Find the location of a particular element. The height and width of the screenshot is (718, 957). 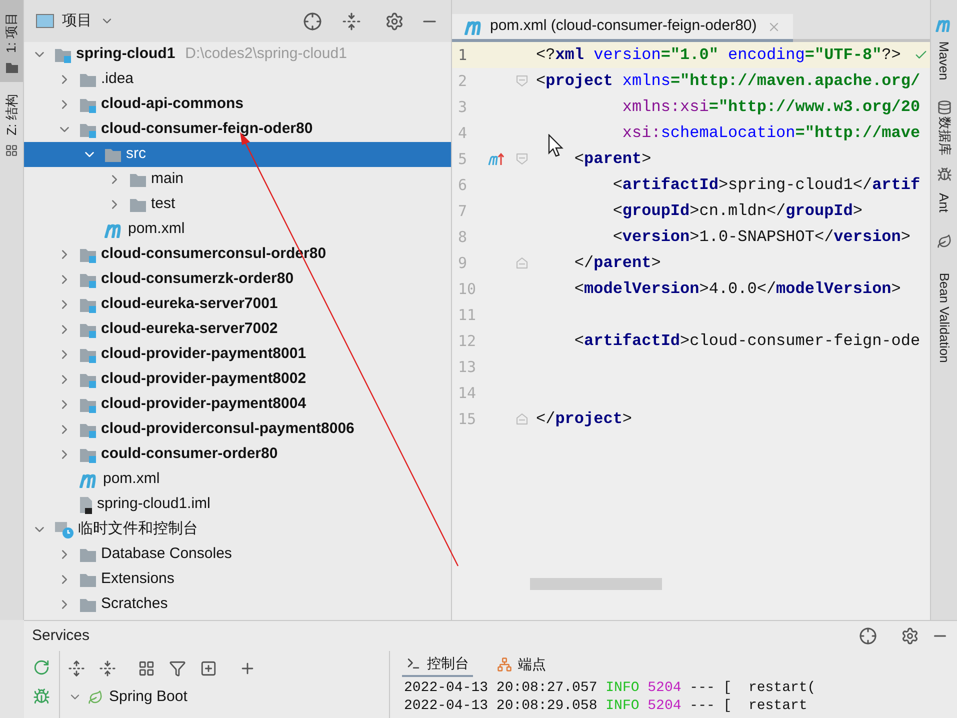

mouse-cursor-icon is located at coordinates (556, 146).